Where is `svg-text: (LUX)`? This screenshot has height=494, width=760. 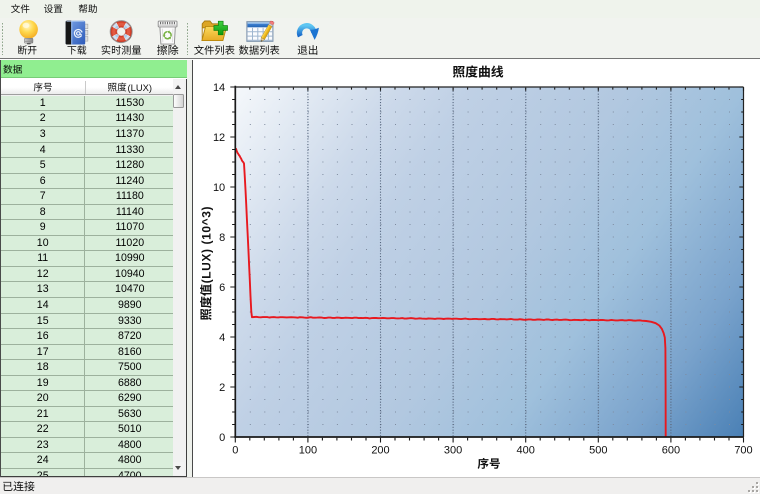
svg-text: (LUX) is located at coordinates (140, 87).